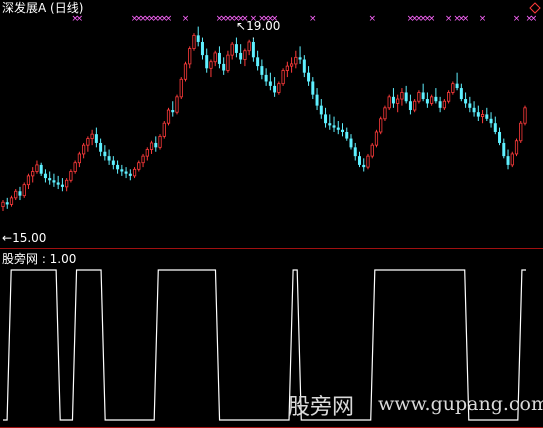 The image size is (543, 428). Describe the element at coordinates (321, 407) in the screenshot. I see `watermark-text: 股旁网` at that location.